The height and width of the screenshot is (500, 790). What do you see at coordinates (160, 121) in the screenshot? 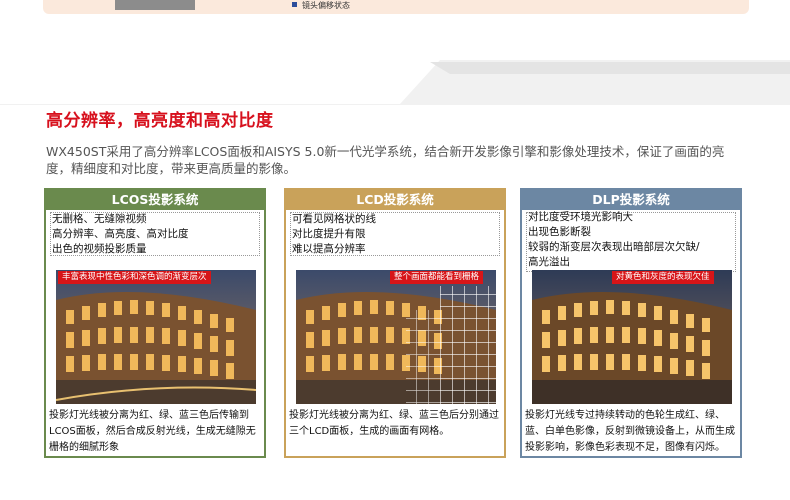
I see `section-heading: 高分辨率，高亮度和高对比度` at bounding box center [160, 121].